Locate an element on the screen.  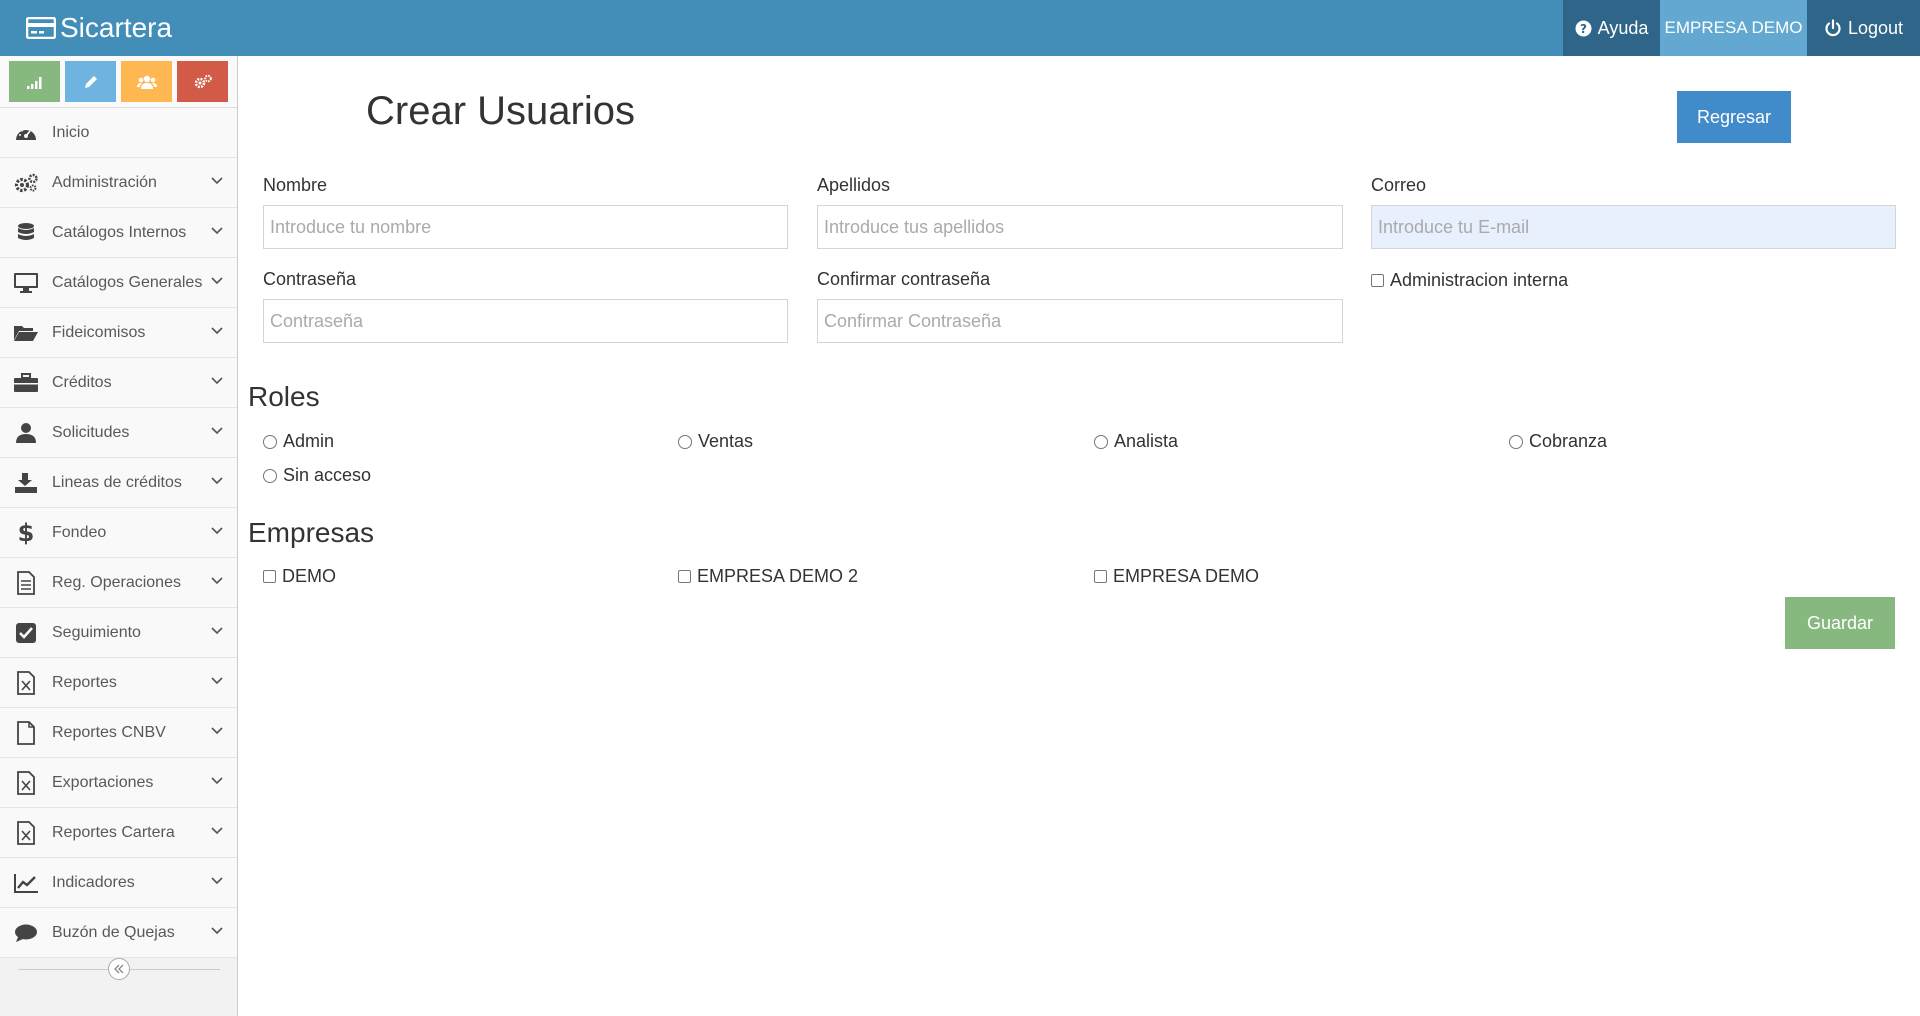
sidebar-item-catalogos-internos: Catálogos Internos is located at coordinates (118, 233).